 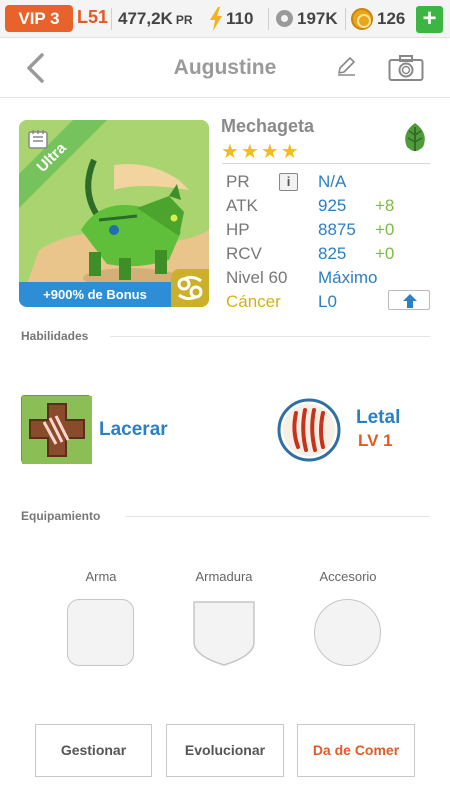 What do you see at coordinates (327, 301) in the screenshot?
I see `sign-level-value: L0` at bounding box center [327, 301].